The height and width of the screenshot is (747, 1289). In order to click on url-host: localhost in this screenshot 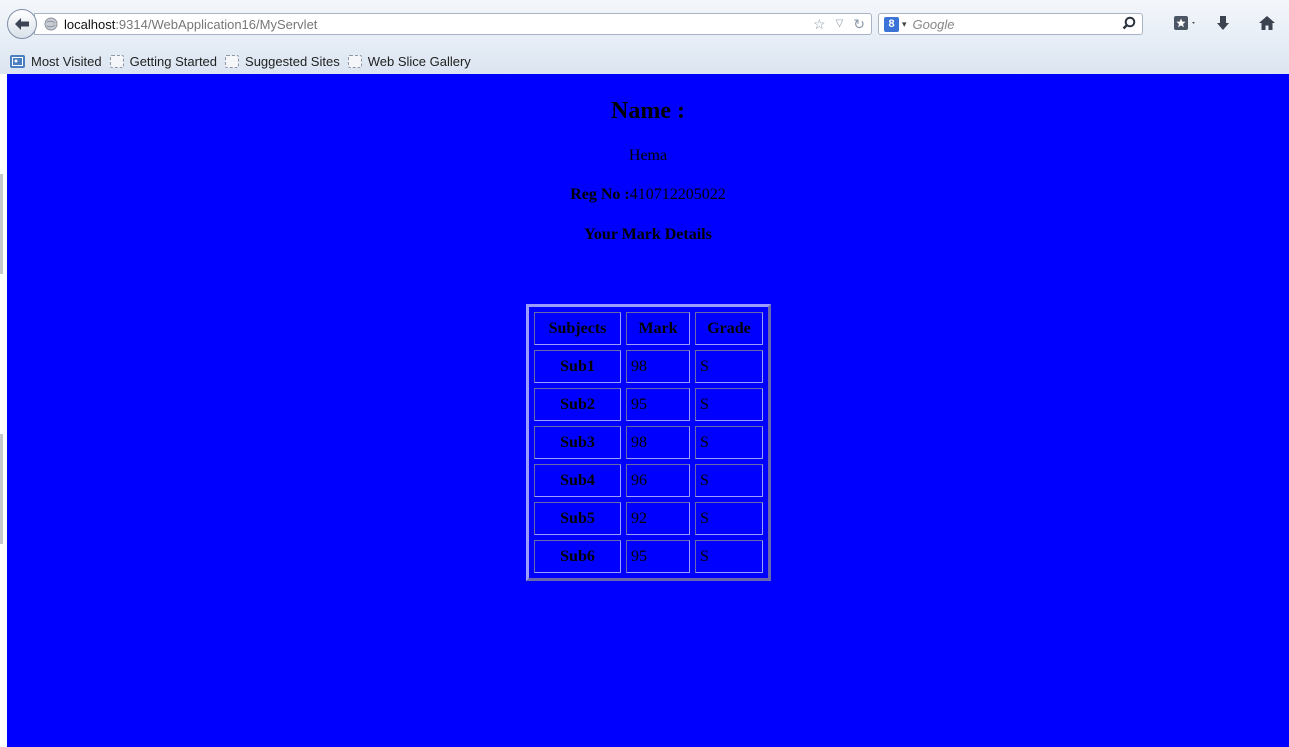, I will do `click(90, 24)`.